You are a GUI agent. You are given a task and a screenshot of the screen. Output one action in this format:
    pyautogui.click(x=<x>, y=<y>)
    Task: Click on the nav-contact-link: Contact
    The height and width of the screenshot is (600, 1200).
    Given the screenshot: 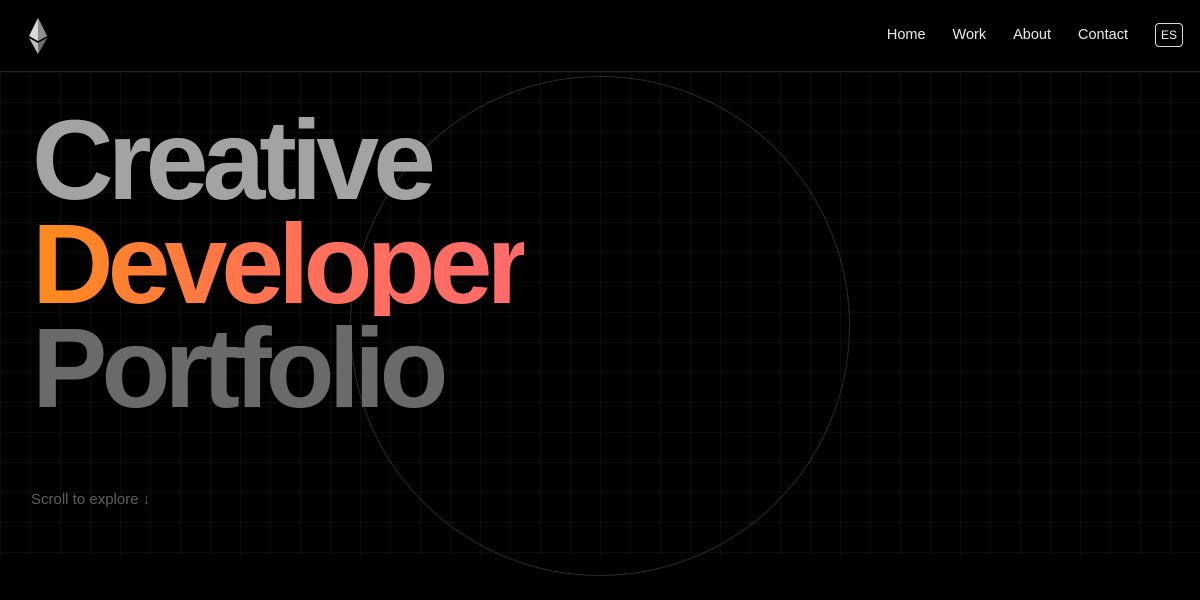 What is the action you would take?
    pyautogui.click(x=1103, y=35)
    